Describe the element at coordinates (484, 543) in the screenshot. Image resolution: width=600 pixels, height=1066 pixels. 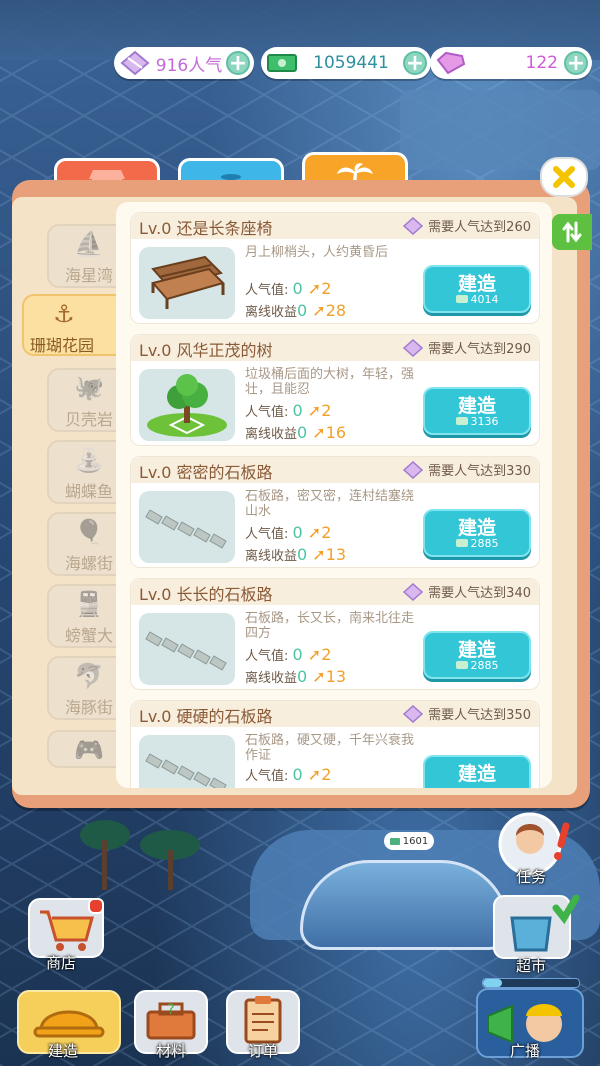
I see `build-cost-value: 2885` at that location.